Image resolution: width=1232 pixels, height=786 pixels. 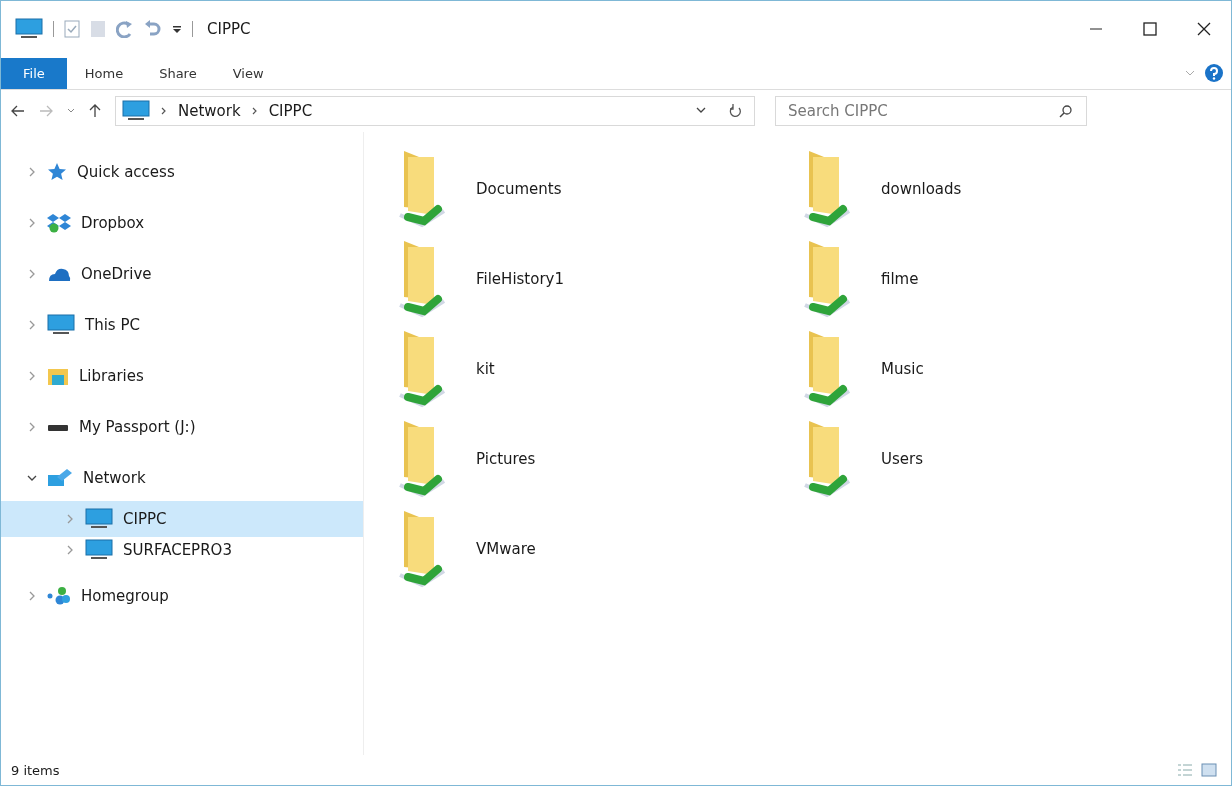 What do you see at coordinates (32, 478) in the screenshot?
I see `expanded-chevron-icon` at bounding box center [32, 478].